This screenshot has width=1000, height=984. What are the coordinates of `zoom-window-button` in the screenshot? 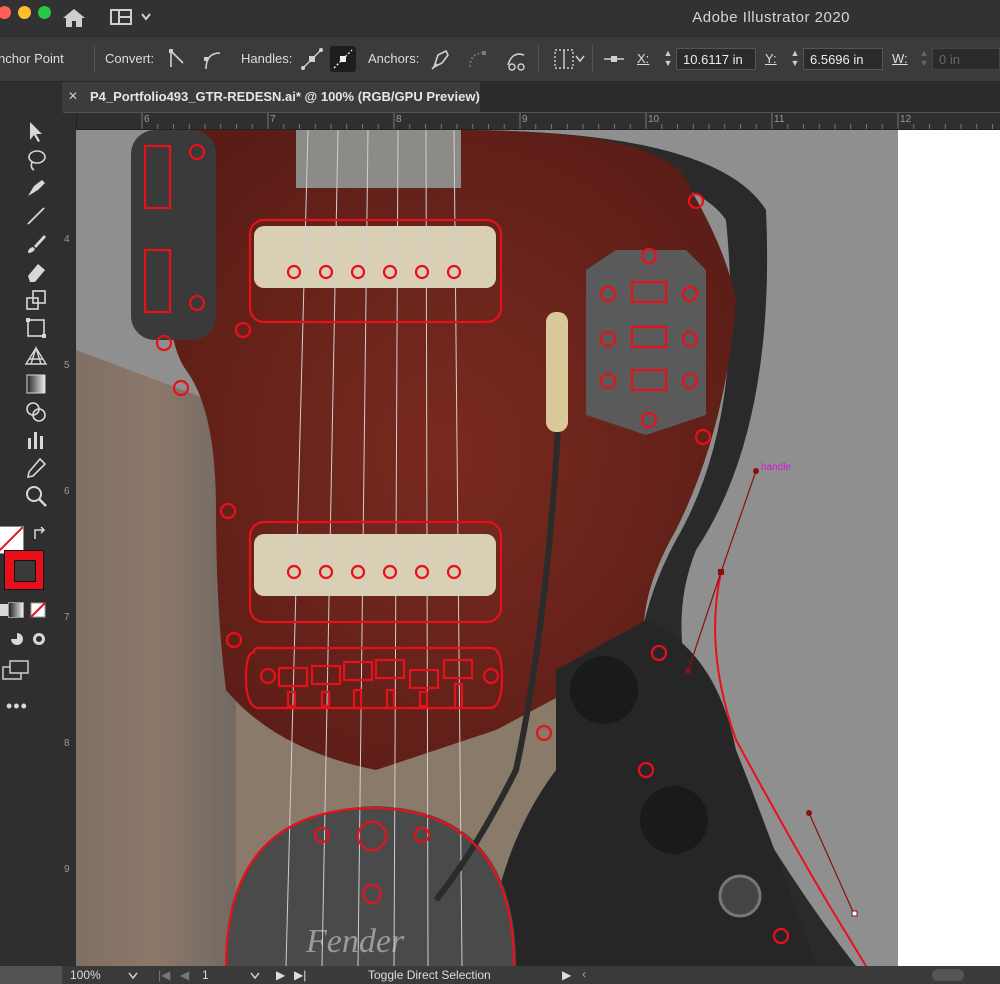 It's located at (44, 12).